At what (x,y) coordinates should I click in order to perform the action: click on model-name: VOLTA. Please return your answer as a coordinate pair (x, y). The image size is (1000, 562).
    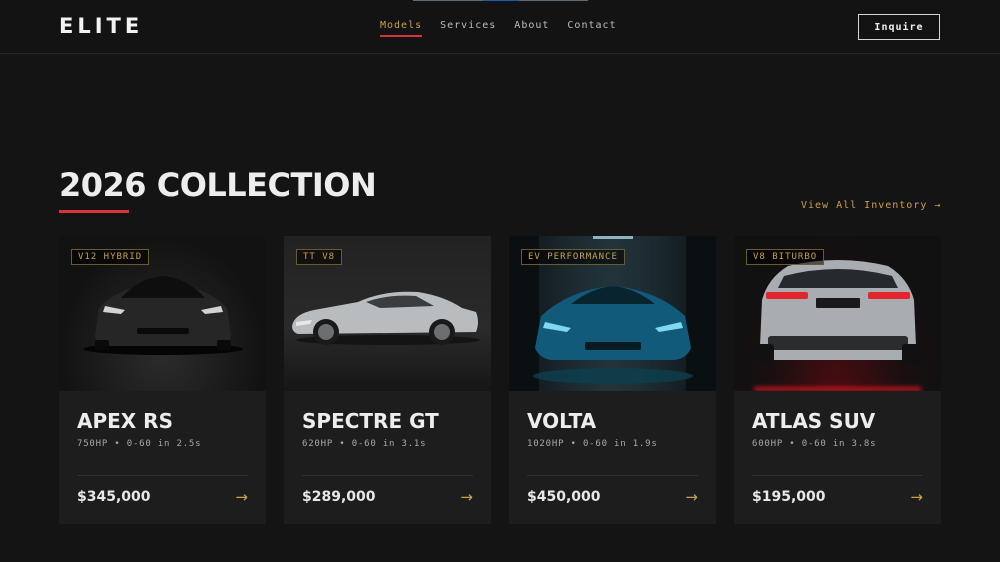
    Looking at the image, I should click on (562, 421).